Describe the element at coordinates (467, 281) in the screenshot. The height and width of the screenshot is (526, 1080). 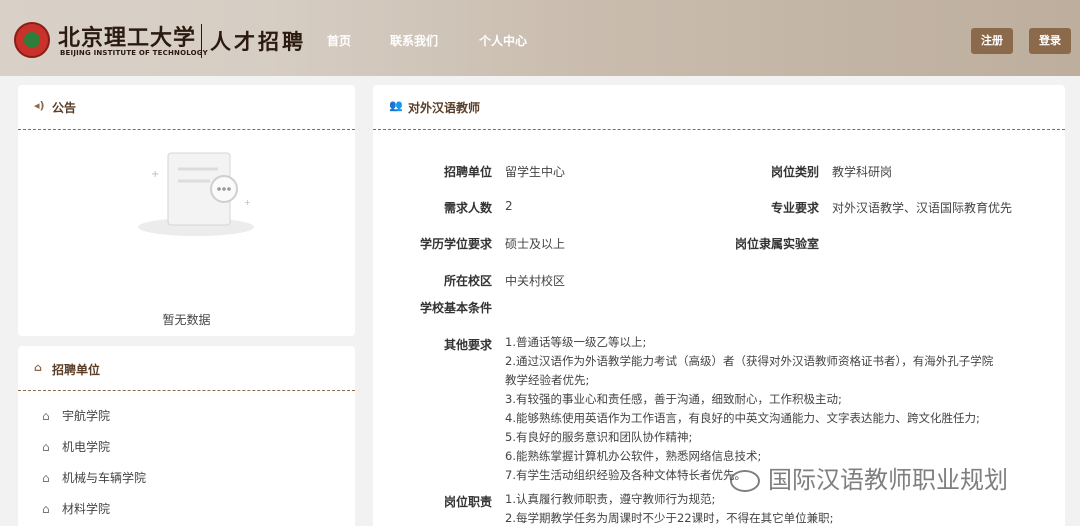
I see `campus-label: 所在校区` at that location.